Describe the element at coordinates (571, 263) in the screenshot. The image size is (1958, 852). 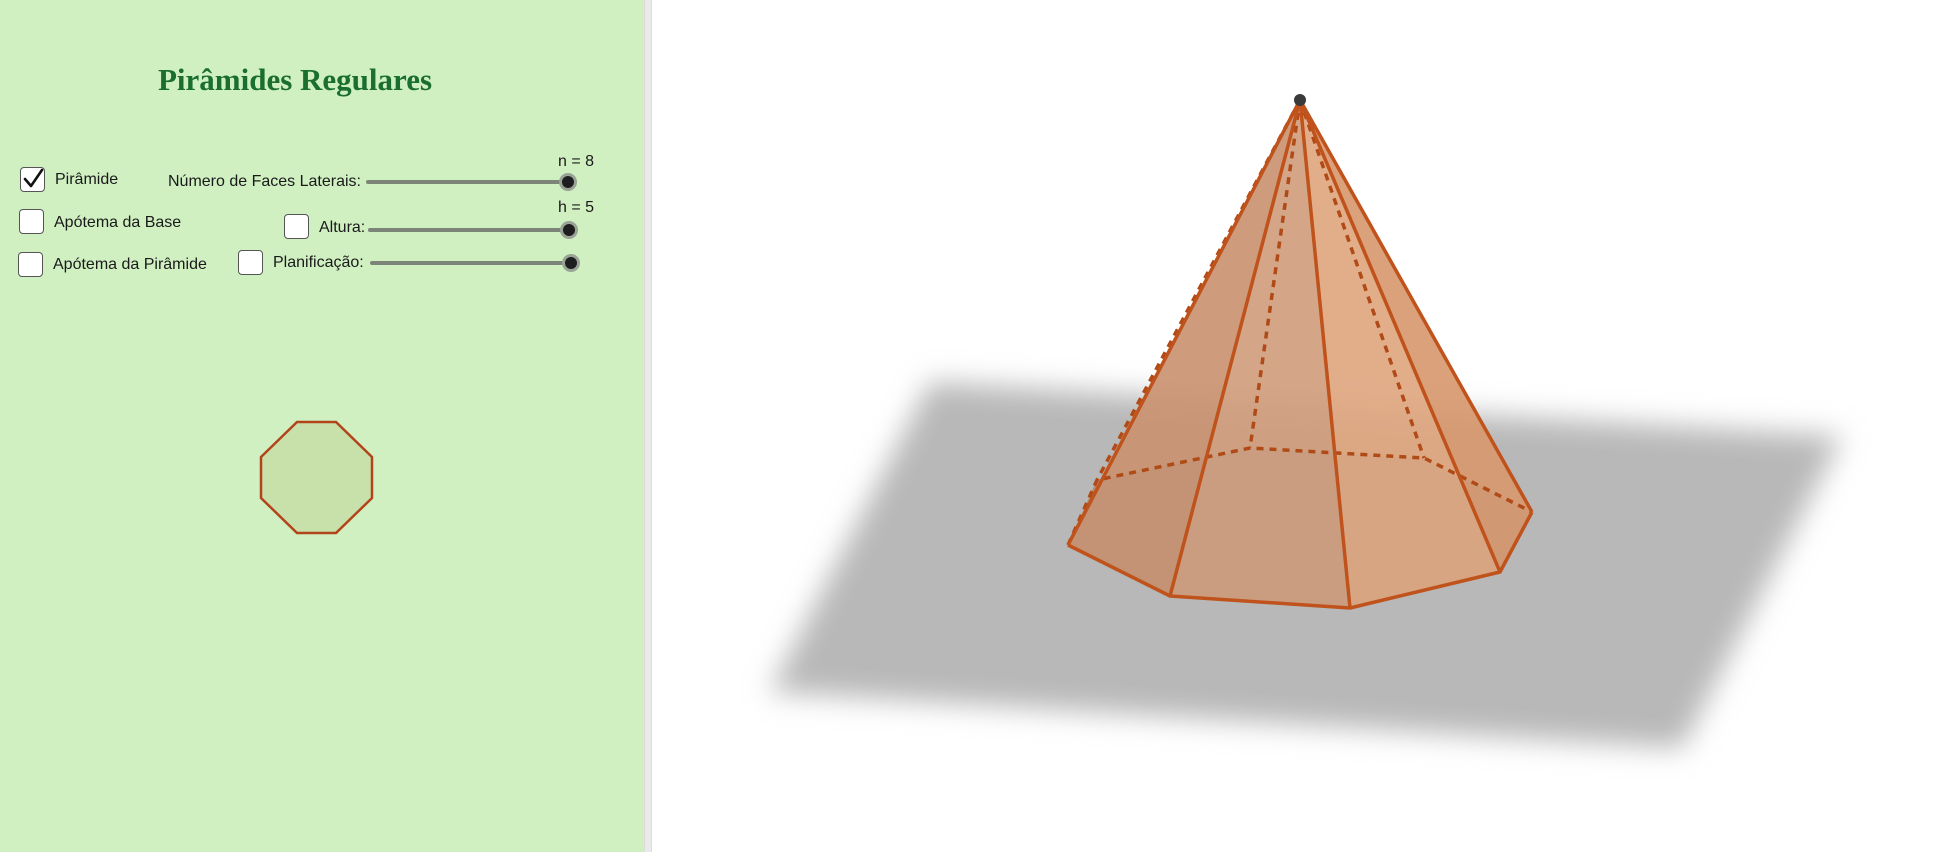
I see `planificacao-slider-knob` at that location.